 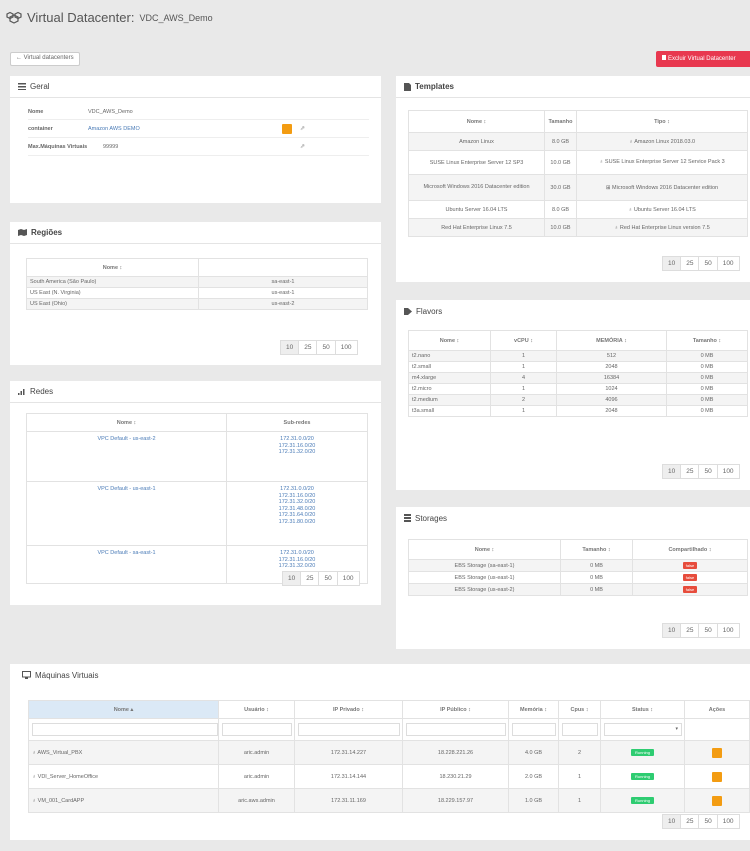 I want to click on table-row: t2.nano 1 512 0 MB, so click(x=578, y=356).